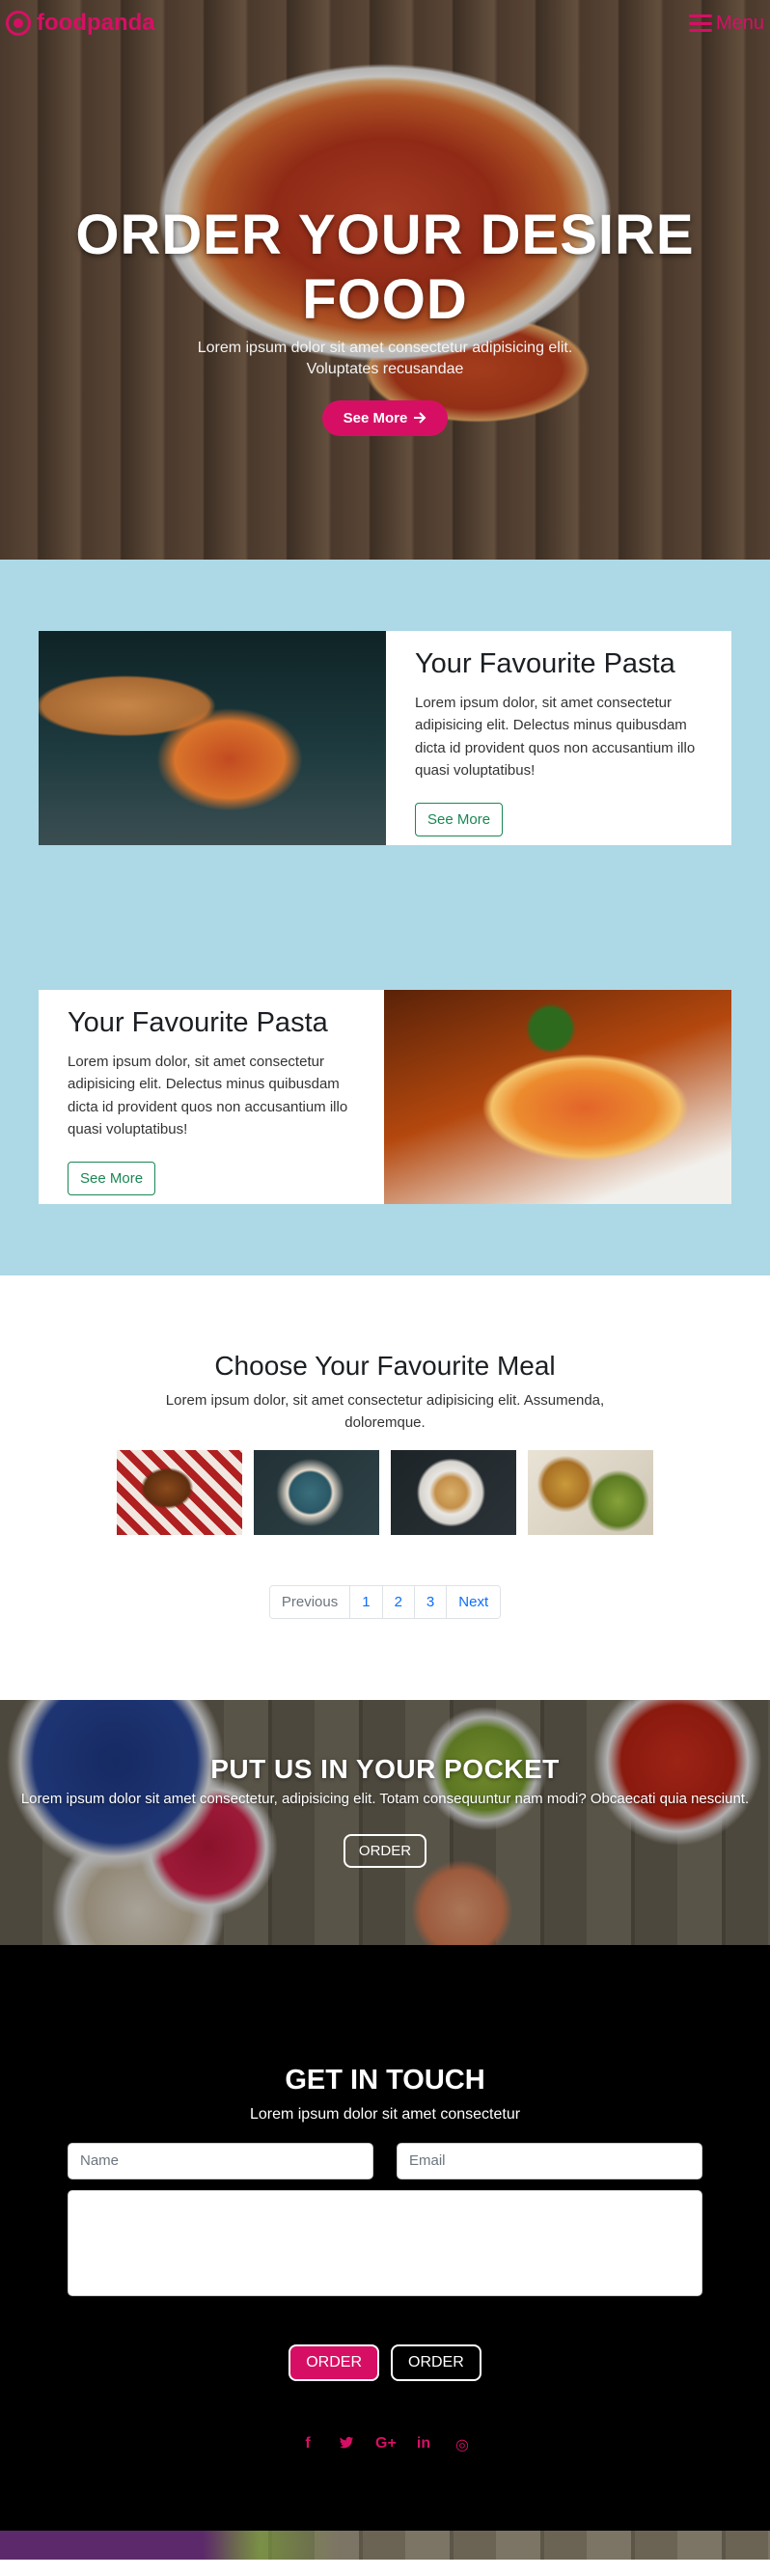 The image size is (770, 2576). What do you see at coordinates (431, 1602) in the screenshot?
I see `pagination-page-3: 3` at bounding box center [431, 1602].